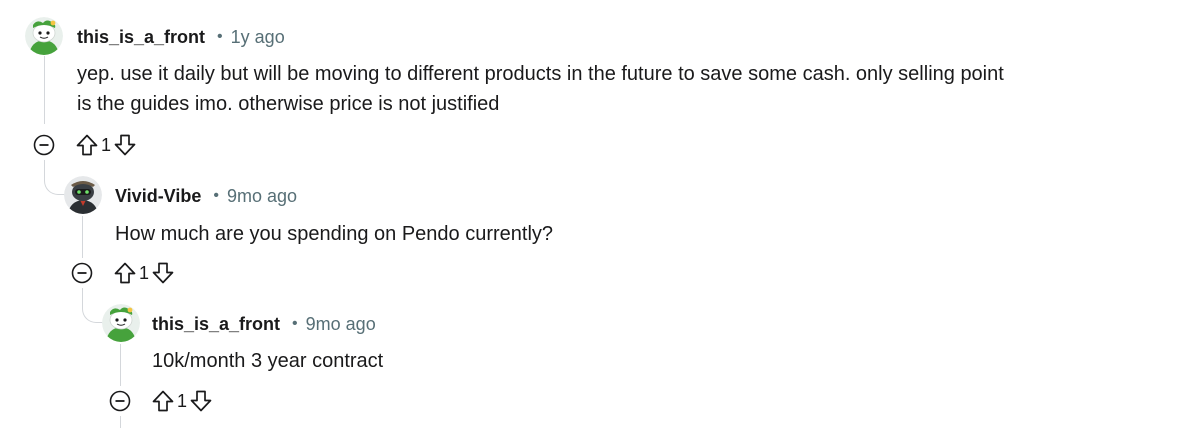 The height and width of the screenshot is (428, 1200). What do you see at coordinates (268, 361) in the screenshot?
I see `comment-body-line: 10k/month 3 year contract` at bounding box center [268, 361].